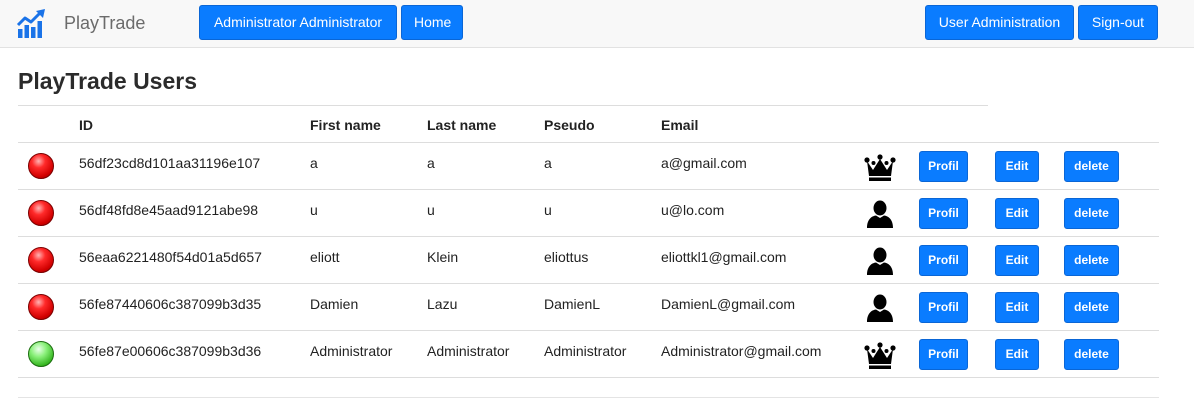 Image resolution: width=1194 pixels, height=418 pixels. I want to click on current-user-button: Administrator Administrator, so click(298, 22).